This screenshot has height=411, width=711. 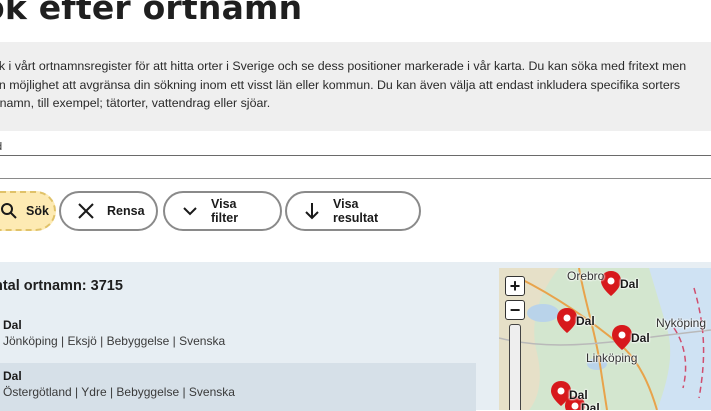 I want to click on search-icon, so click(x=9, y=211).